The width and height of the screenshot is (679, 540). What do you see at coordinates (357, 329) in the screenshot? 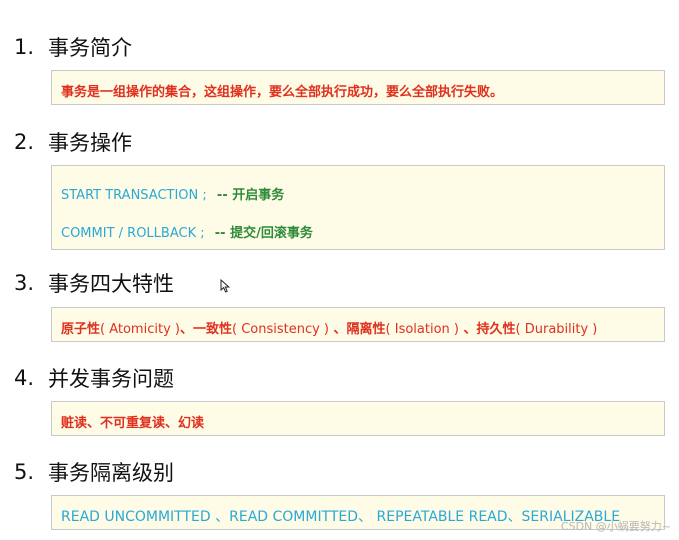
I see `property-isolation-cn: 、隔离性` at bounding box center [357, 329].